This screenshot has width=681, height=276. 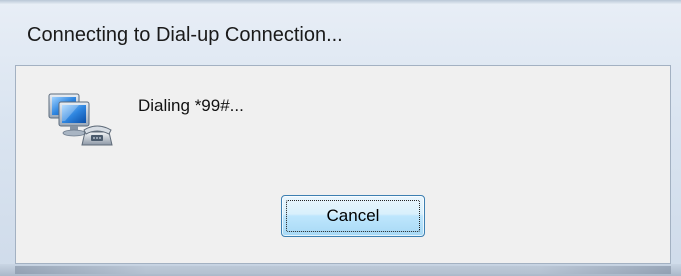 I want to click on window-frame-bottom-shadow, so click(x=343, y=270).